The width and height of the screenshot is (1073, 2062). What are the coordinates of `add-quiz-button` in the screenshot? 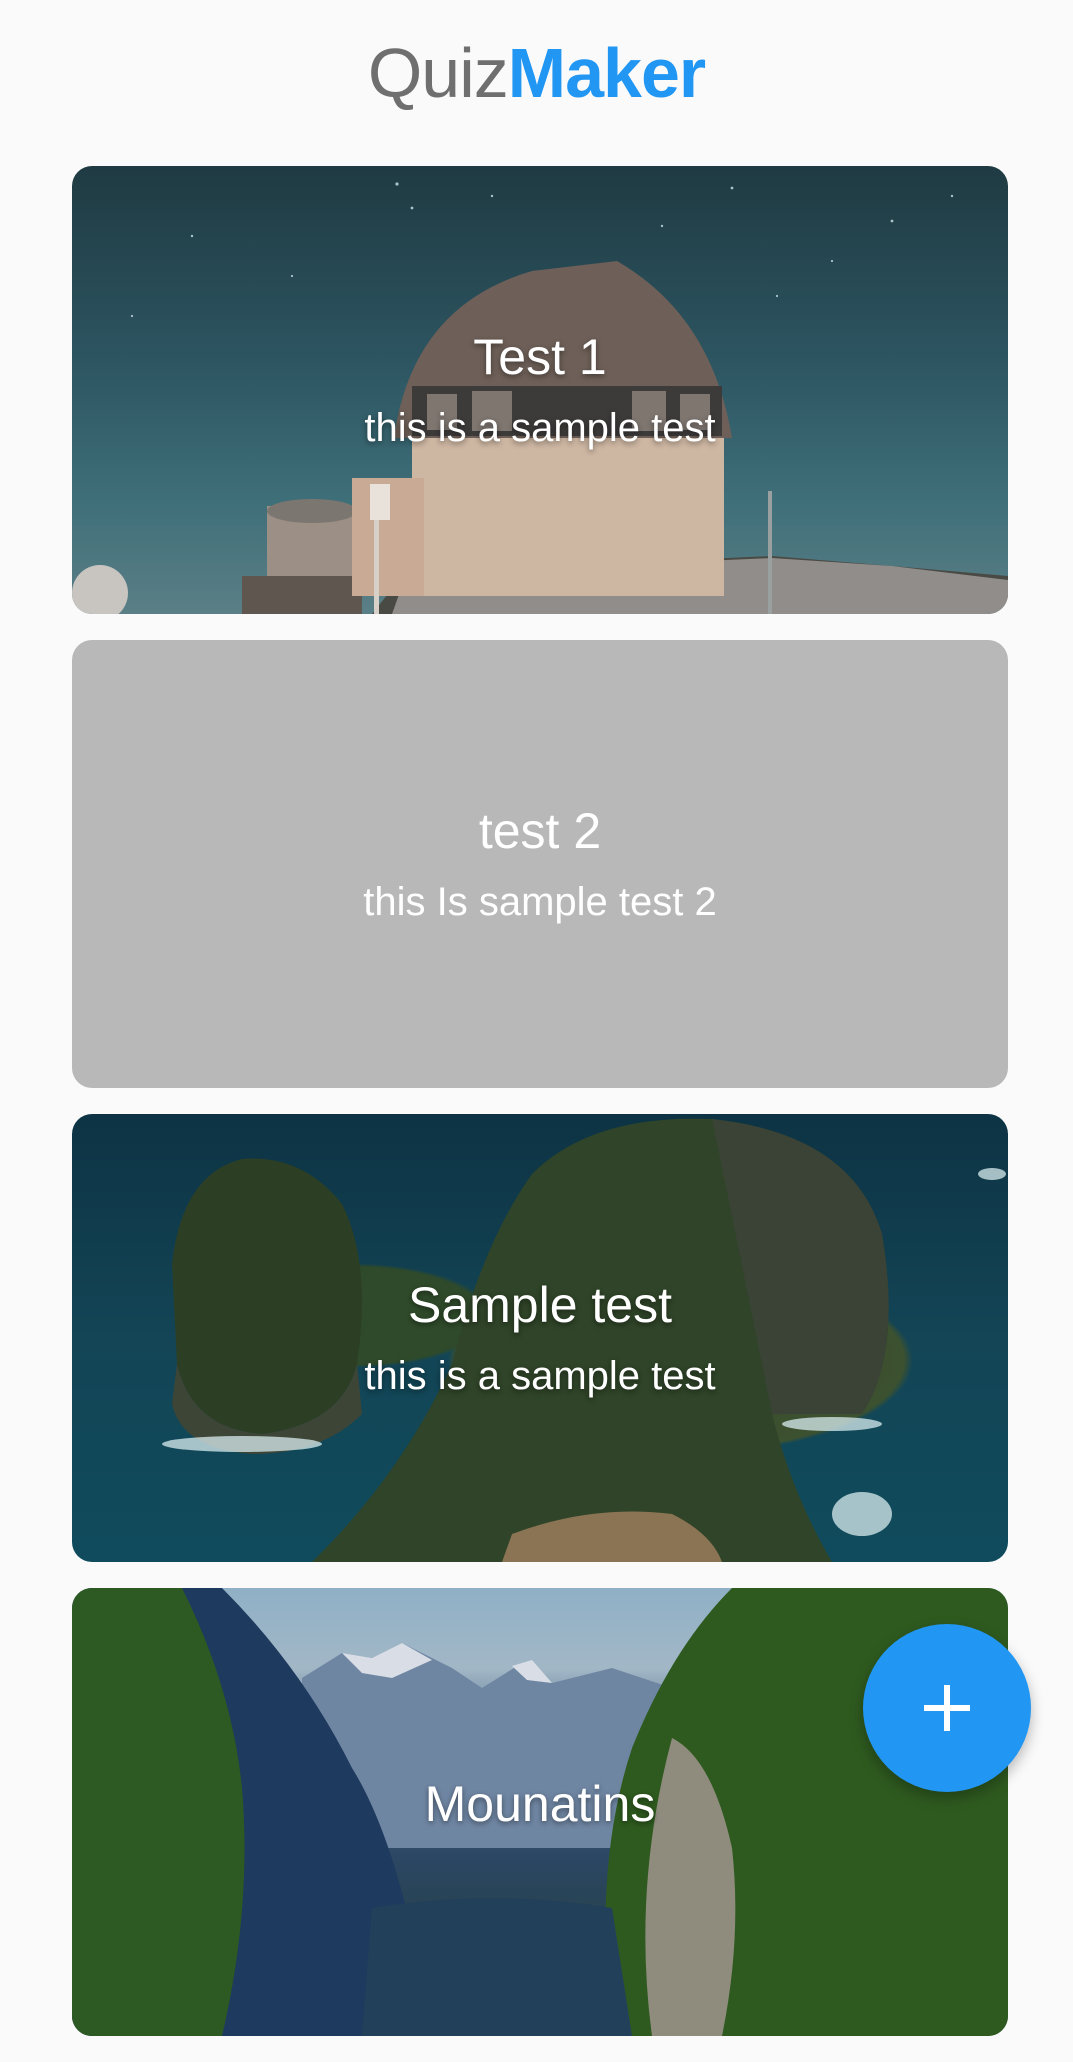 It's located at (947, 1708).